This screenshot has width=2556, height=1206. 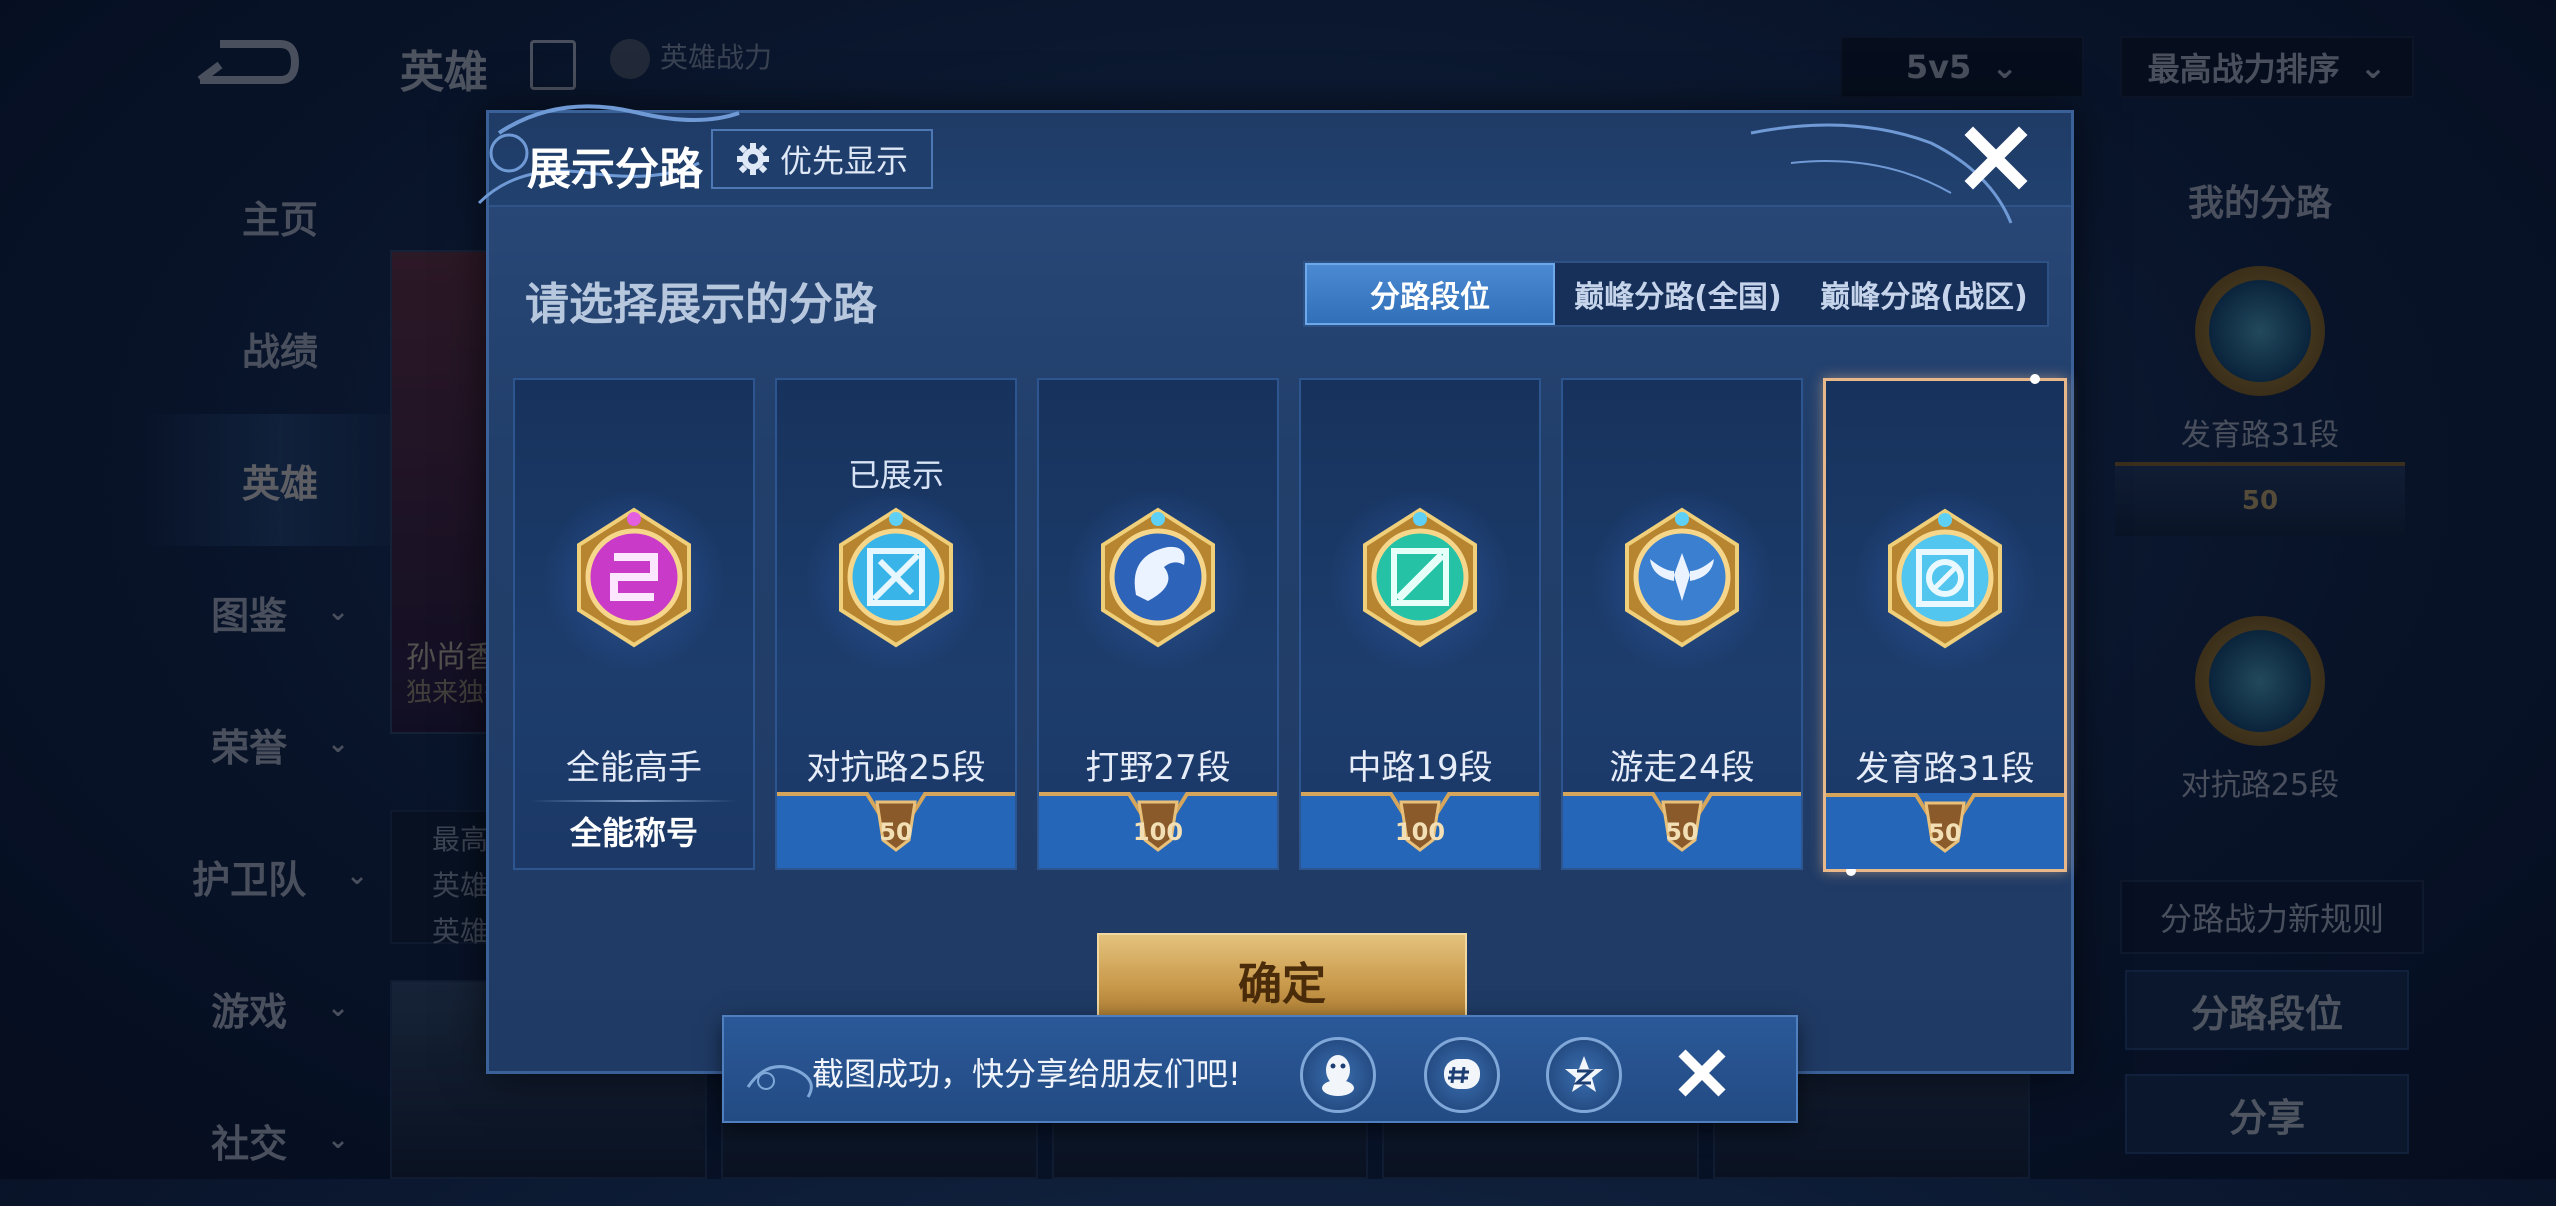 What do you see at coordinates (1945, 578) in the screenshot?
I see `farm-lane-icon` at bounding box center [1945, 578].